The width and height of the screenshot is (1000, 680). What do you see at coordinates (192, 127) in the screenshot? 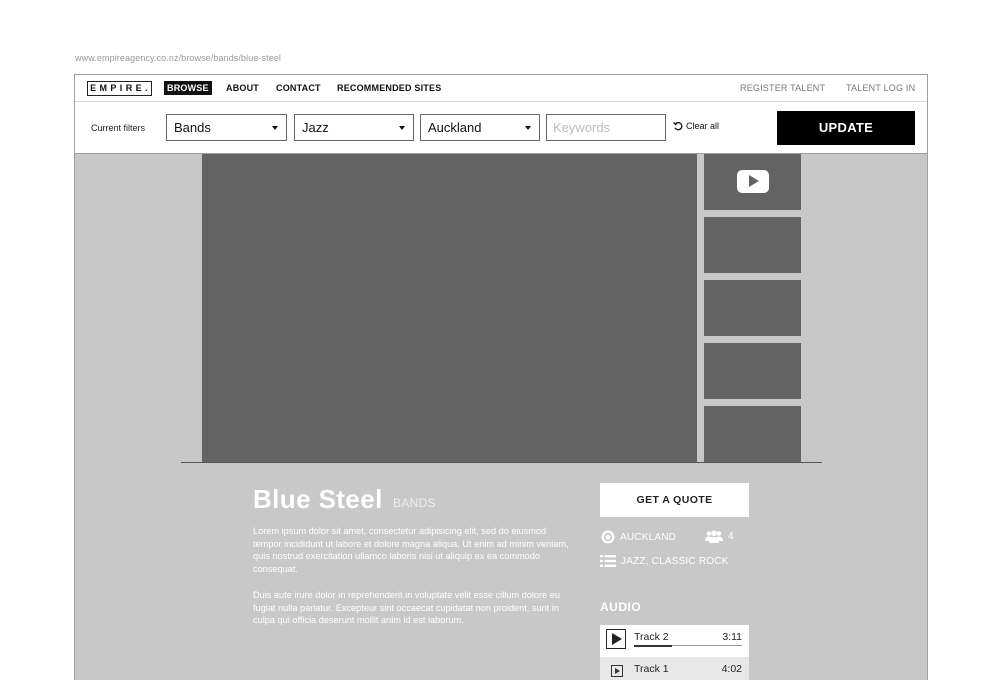
I see `category-select-value: Bands` at bounding box center [192, 127].